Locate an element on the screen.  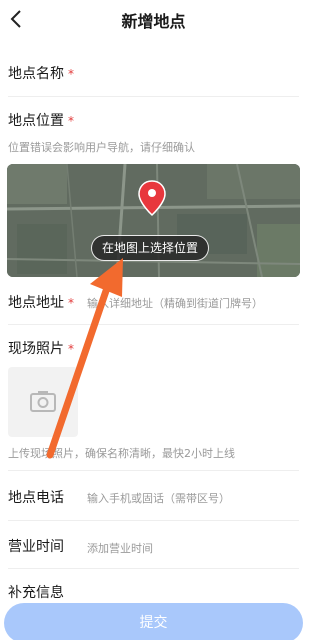
name-label: 地点名称 is located at coordinates (36, 74).